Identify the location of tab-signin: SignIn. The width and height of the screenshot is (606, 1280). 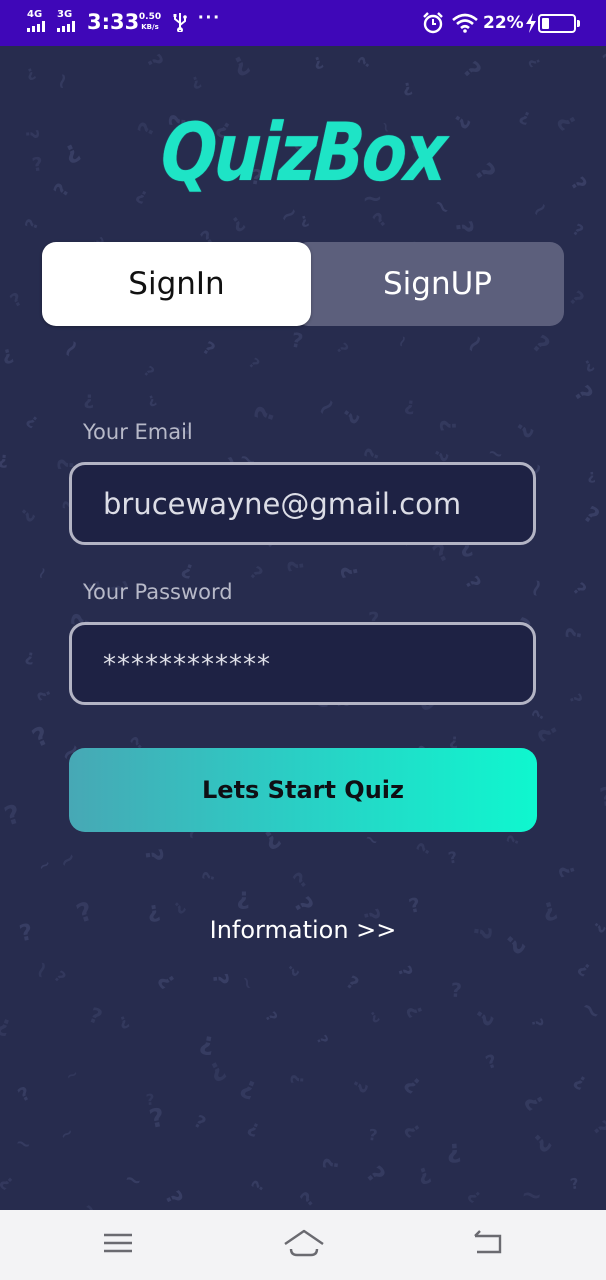
(176, 284).